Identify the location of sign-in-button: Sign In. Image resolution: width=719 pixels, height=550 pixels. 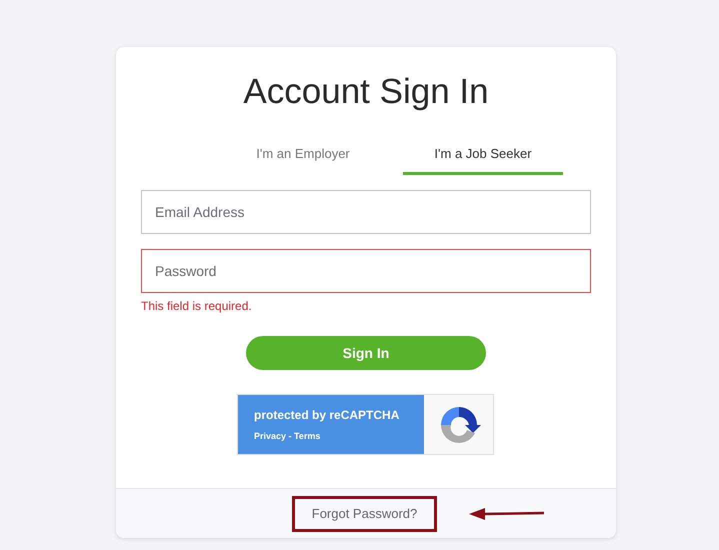
(366, 353).